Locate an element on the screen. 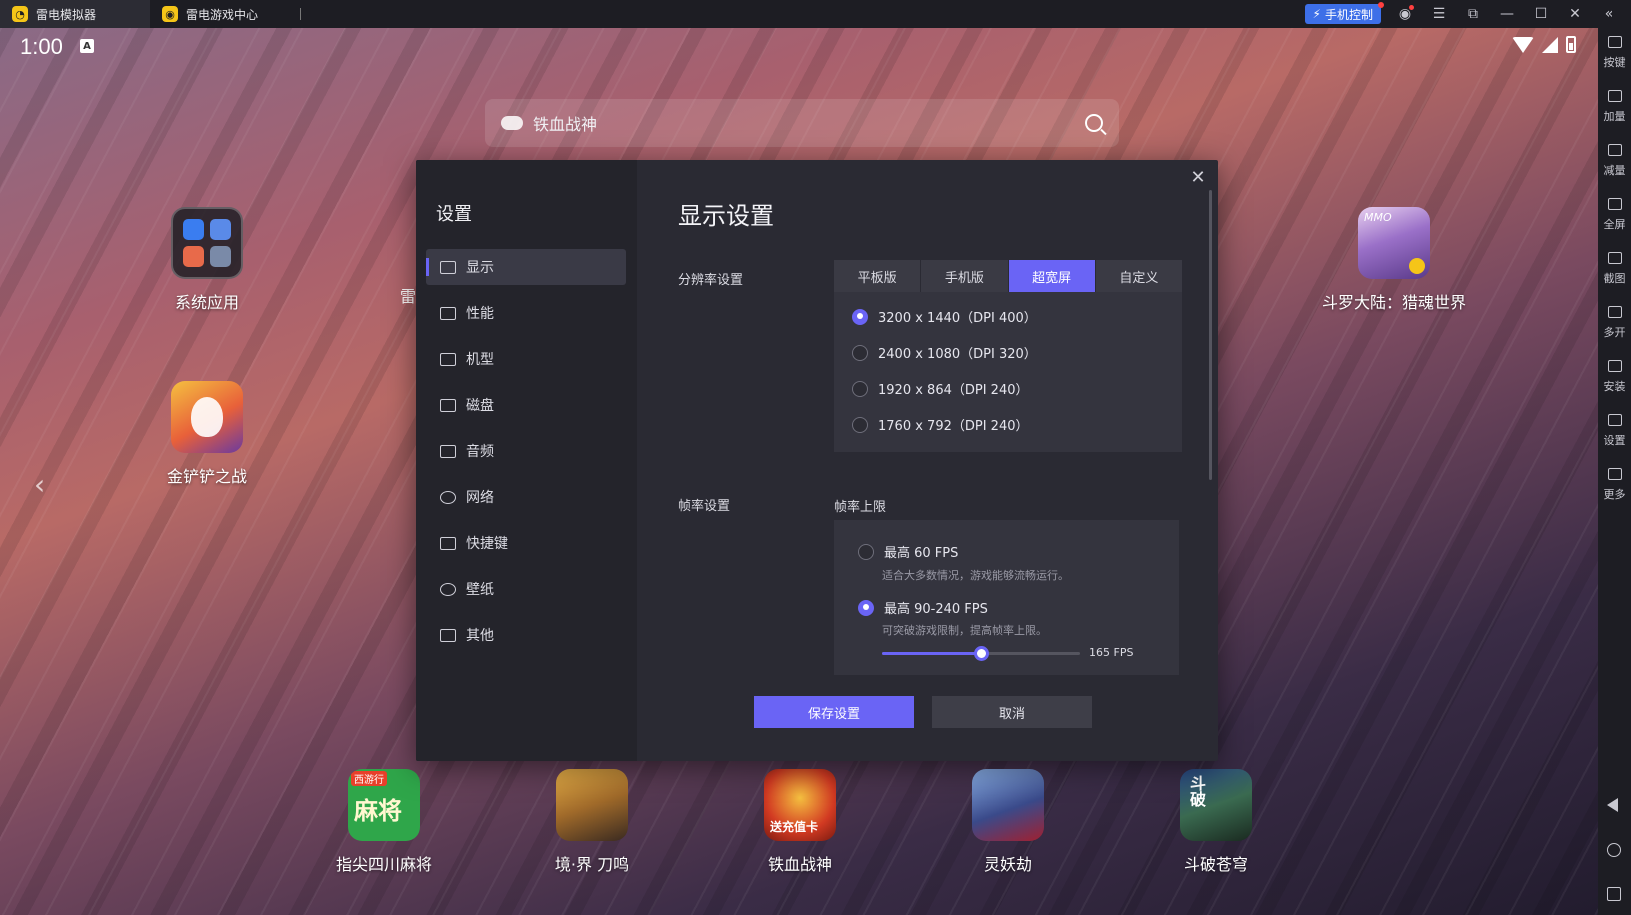 This screenshot has width=1631, height=915. account-icon: ◉ is located at coordinates (1405, 13).